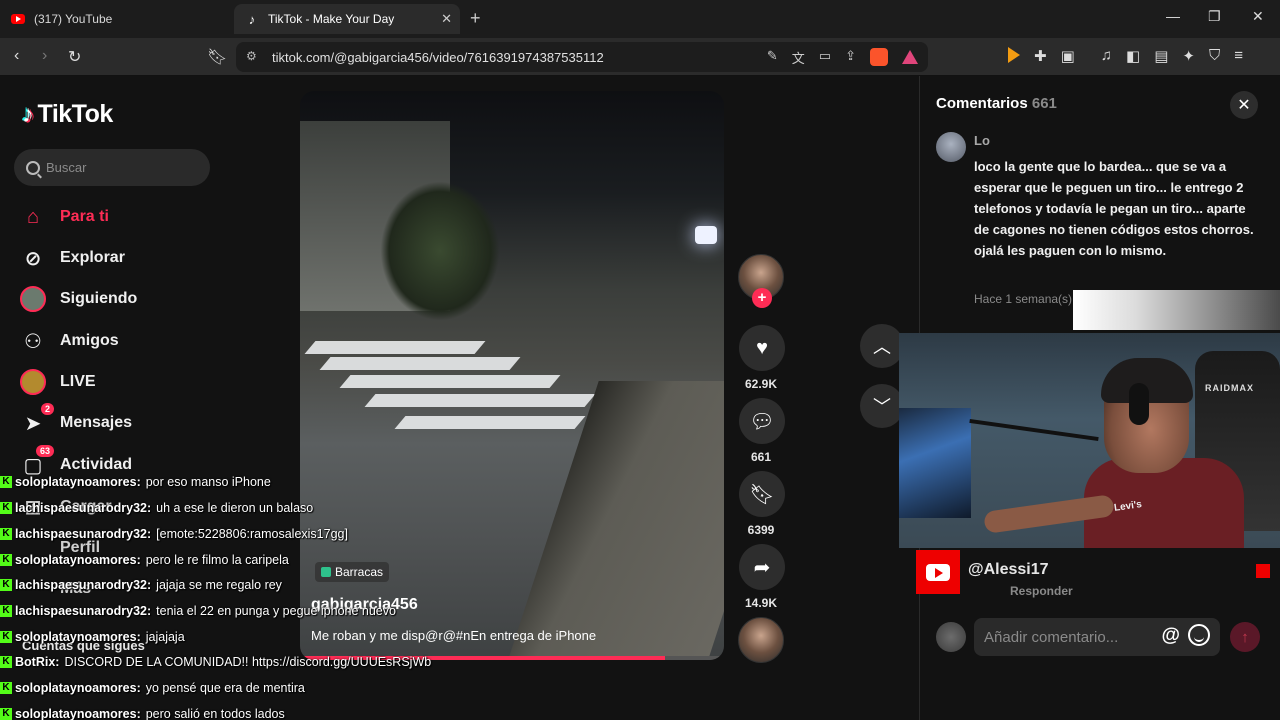 The height and width of the screenshot is (720, 1280). Describe the element at coordinates (1258, 16) in the screenshot. I see `close-window-icon: ✕` at that location.